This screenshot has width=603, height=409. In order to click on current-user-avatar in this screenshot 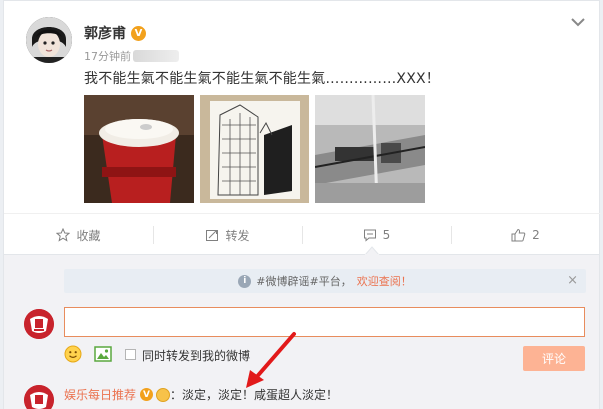, I will do `click(39, 324)`.